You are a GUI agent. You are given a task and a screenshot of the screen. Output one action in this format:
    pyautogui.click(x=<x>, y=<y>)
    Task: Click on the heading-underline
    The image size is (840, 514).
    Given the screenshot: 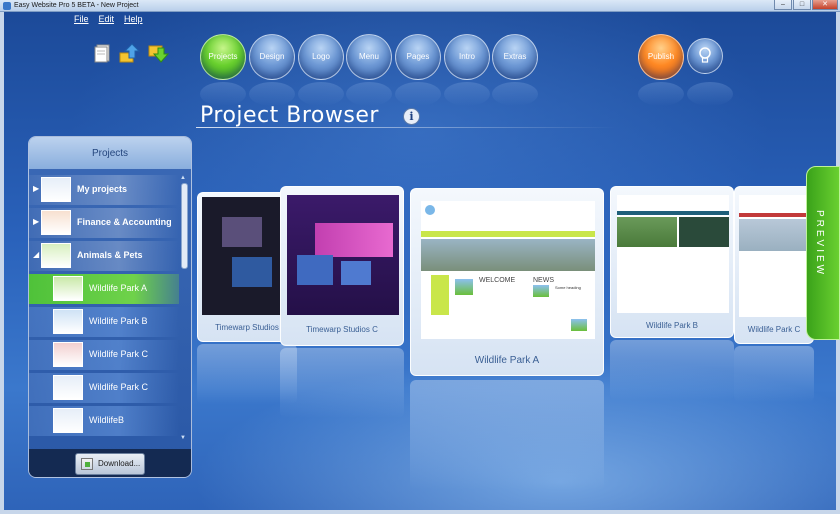 What is the action you would take?
    pyautogui.click(x=406, y=127)
    